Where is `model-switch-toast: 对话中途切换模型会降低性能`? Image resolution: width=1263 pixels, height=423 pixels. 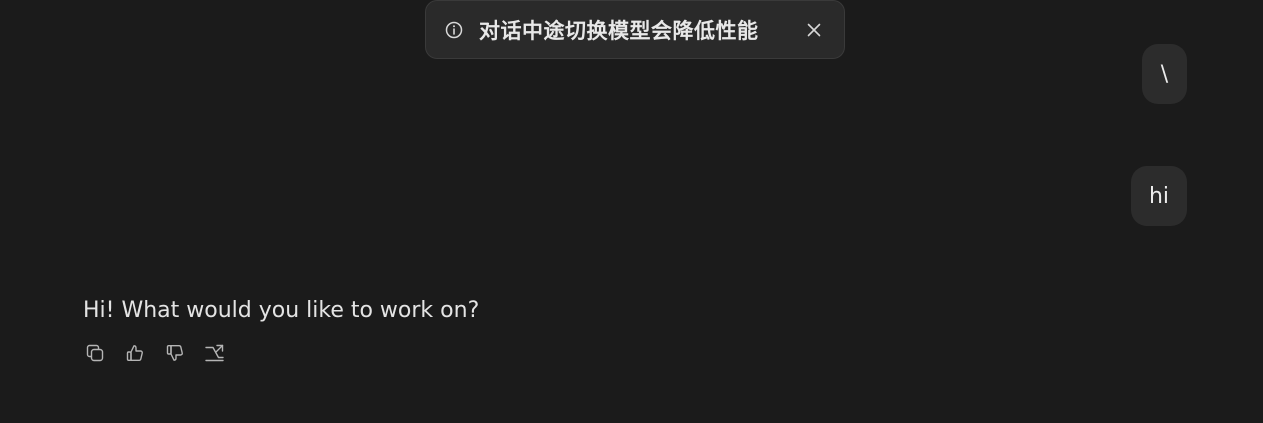
model-switch-toast: 对话中途切换模型会降低性能 is located at coordinates (635, 29).